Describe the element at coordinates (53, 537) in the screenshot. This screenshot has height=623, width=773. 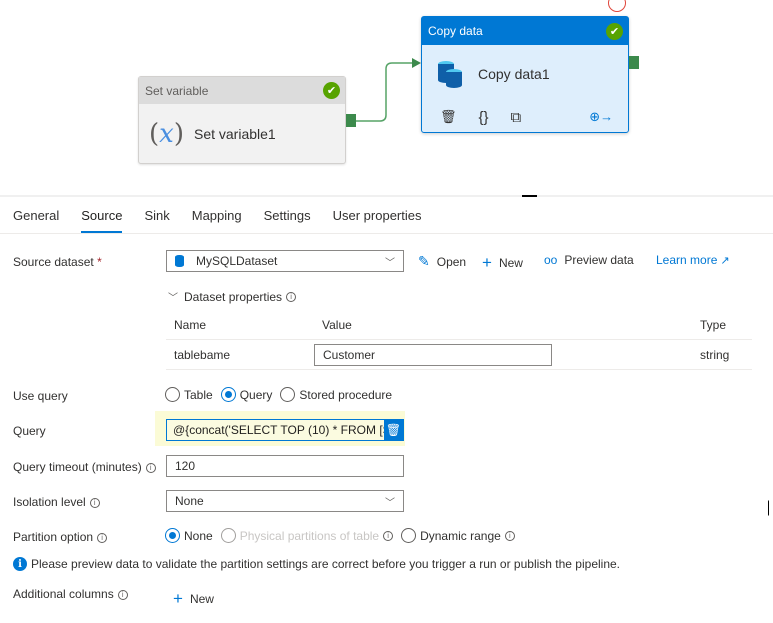
I see `partition-option-text: Partition option` at that location.